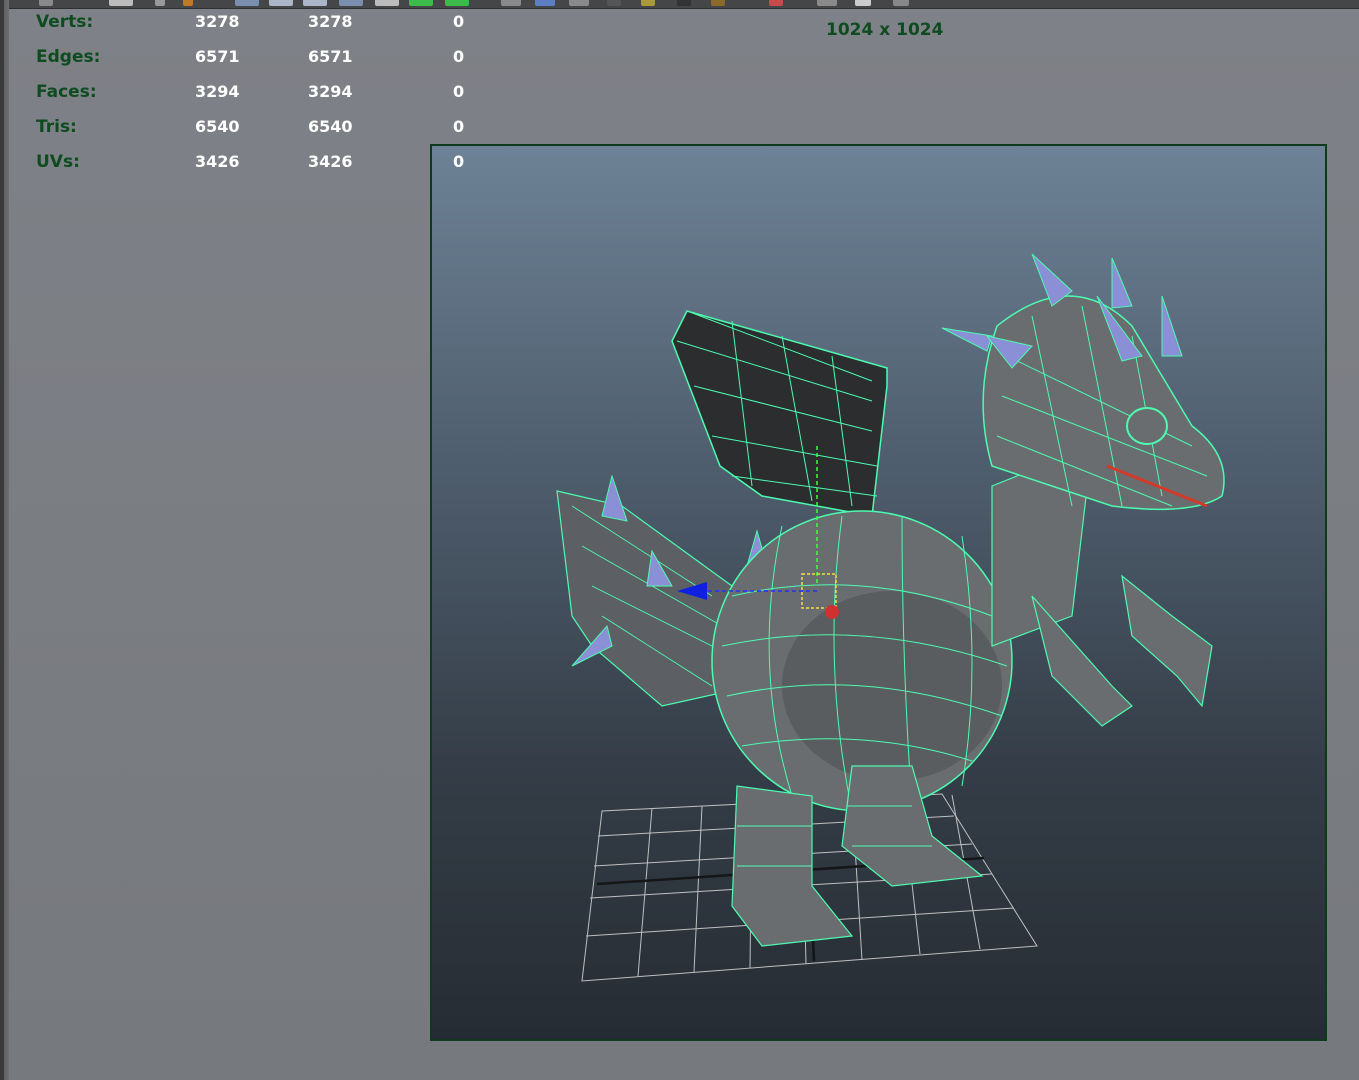  Describe the element at coordinates (65, 22) in the screenshot. I see `hud-label: Verts:` at that location.